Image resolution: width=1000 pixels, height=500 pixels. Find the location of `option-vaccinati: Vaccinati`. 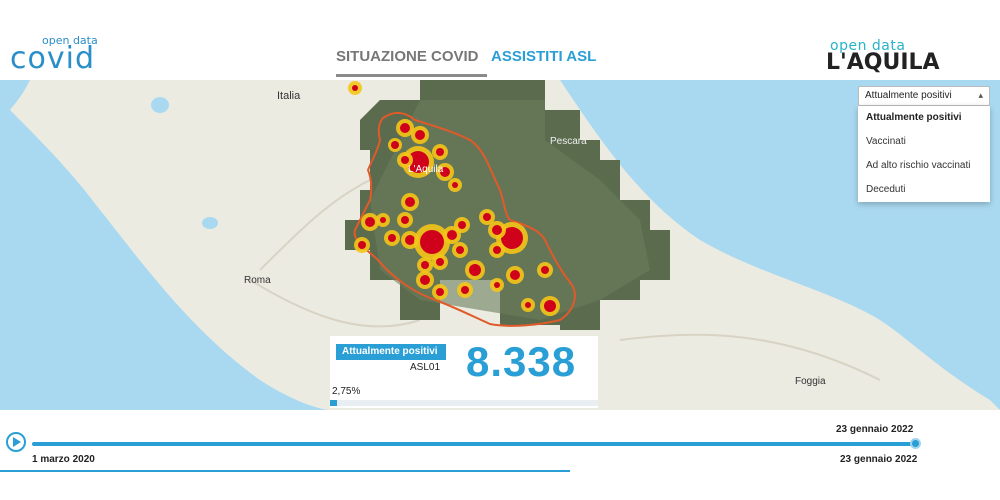

option-vaccinati: Vaccinati is located at coordinates (924, 142).